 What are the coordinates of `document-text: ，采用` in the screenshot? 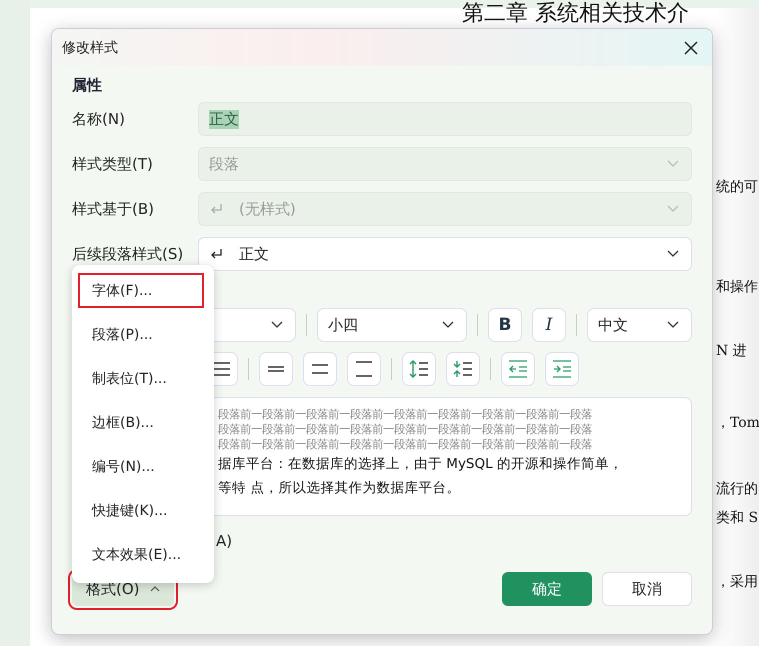 It's located at (737, 582).